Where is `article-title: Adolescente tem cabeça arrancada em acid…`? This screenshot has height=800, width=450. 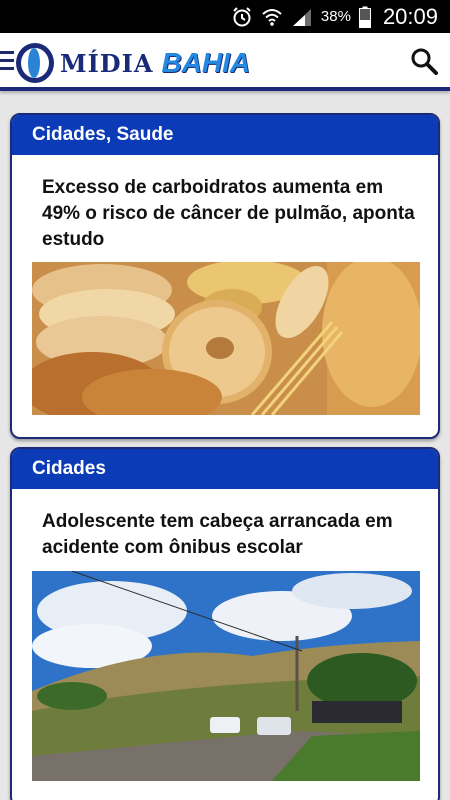
article-title: Adolescente tem cabeça arrancada em acid… is located at coordinates (225, 525).